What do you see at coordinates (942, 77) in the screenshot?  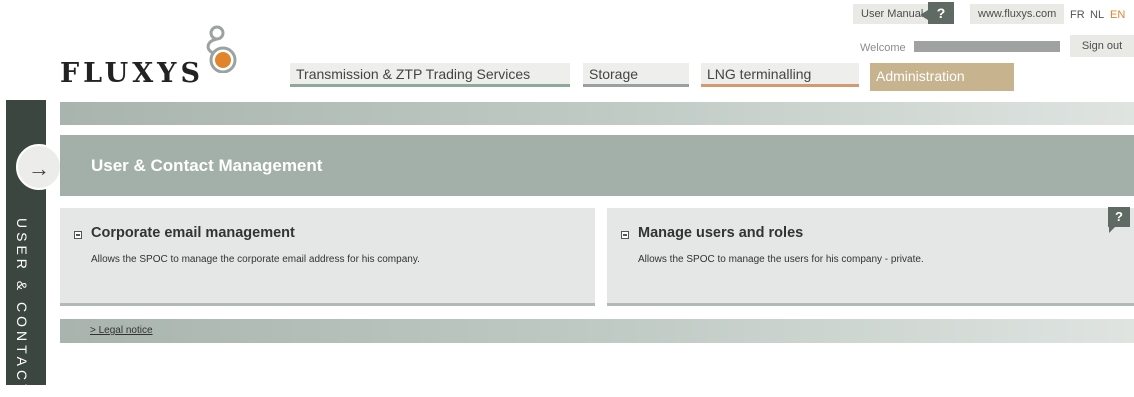 I see `nav-administration: Administration` at bounding box center [942, 77].